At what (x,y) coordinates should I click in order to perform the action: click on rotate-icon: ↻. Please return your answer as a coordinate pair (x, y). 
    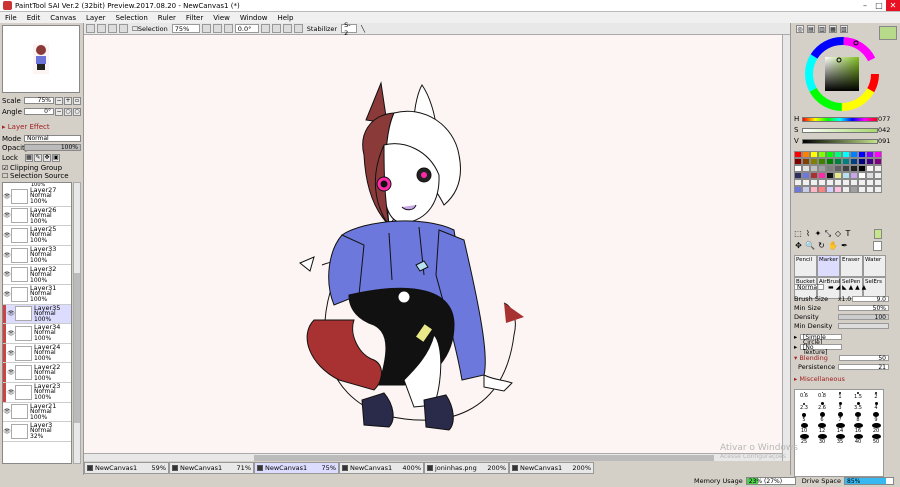
    Looking at the image, I should click on (821, 246).